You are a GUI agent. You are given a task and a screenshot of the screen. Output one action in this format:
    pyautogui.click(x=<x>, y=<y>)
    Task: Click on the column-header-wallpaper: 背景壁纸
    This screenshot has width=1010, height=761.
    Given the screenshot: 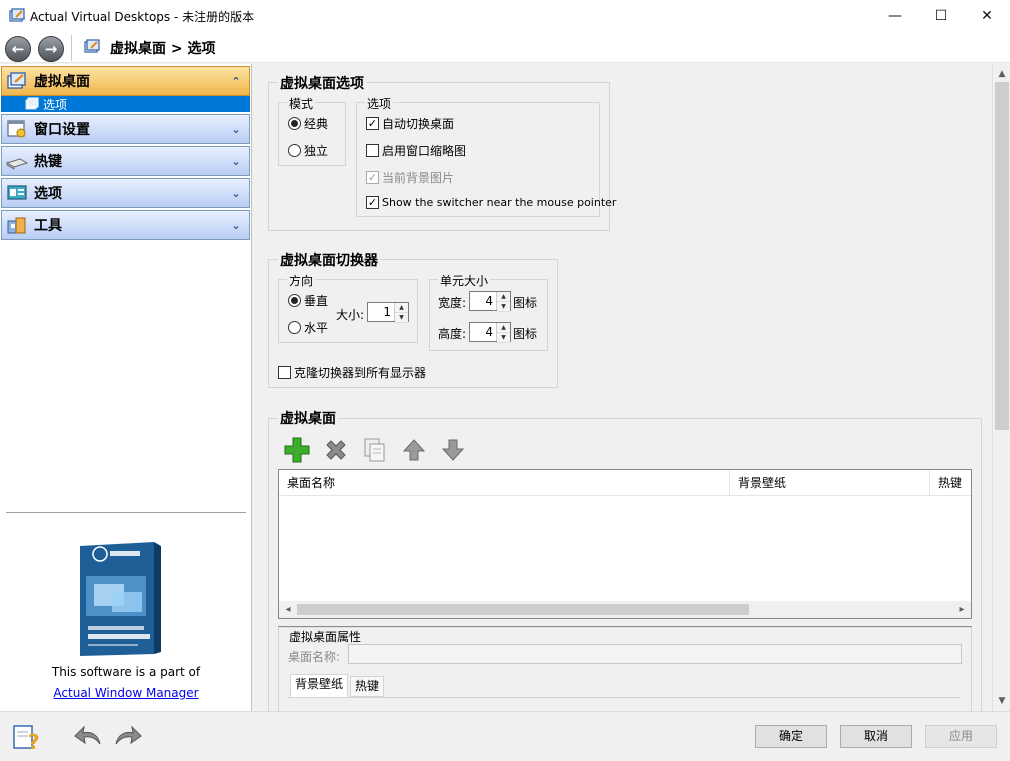 What is the action you would take?
    pyautogui.click(x=830, y=483)
    